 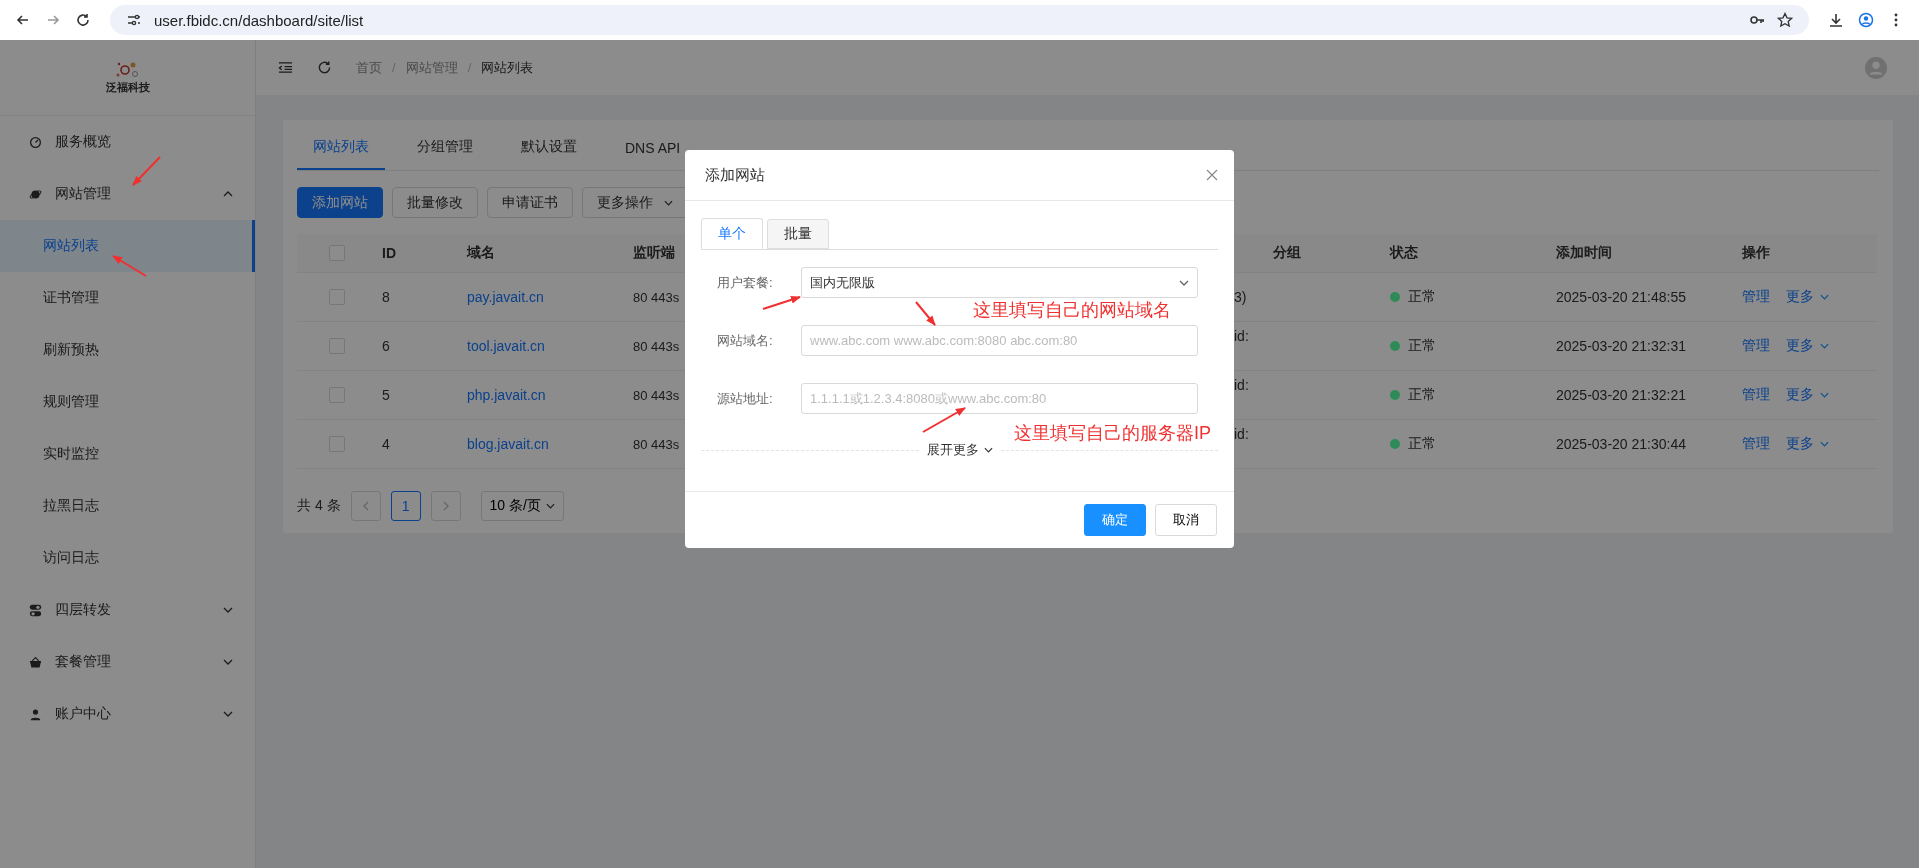 What do you see at coordinates (340, 202) in the screenshot?
I see `toolbar-button: 添加网站` at bounding box center [340, 202].